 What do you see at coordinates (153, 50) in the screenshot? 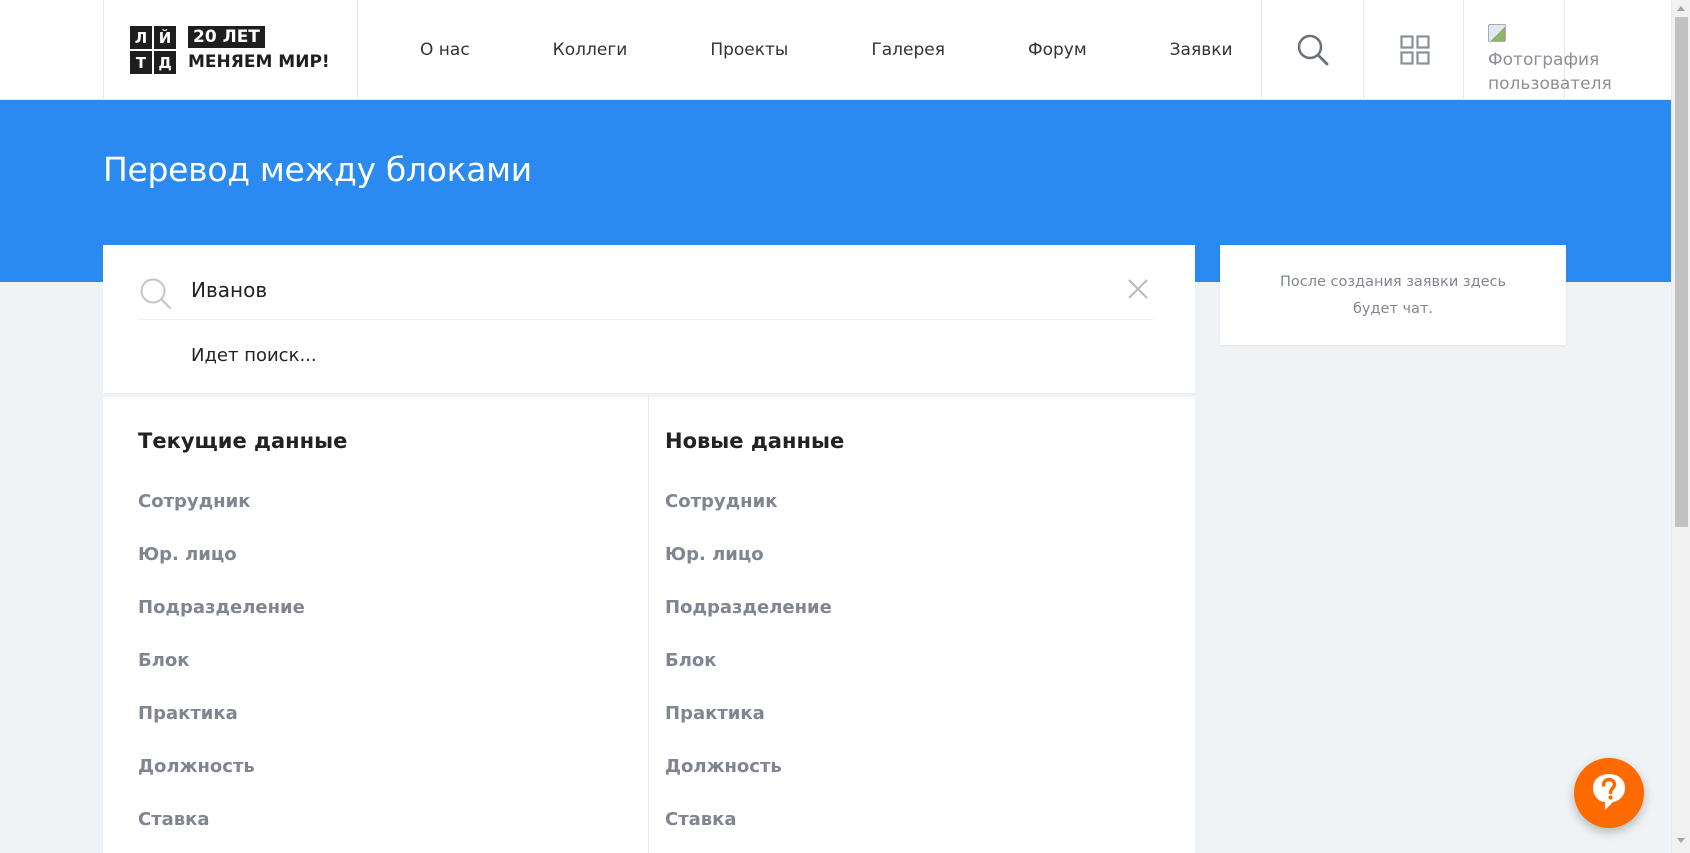
I see `logo-mark: Л Й Т Д` at bounding box center [153, 50].